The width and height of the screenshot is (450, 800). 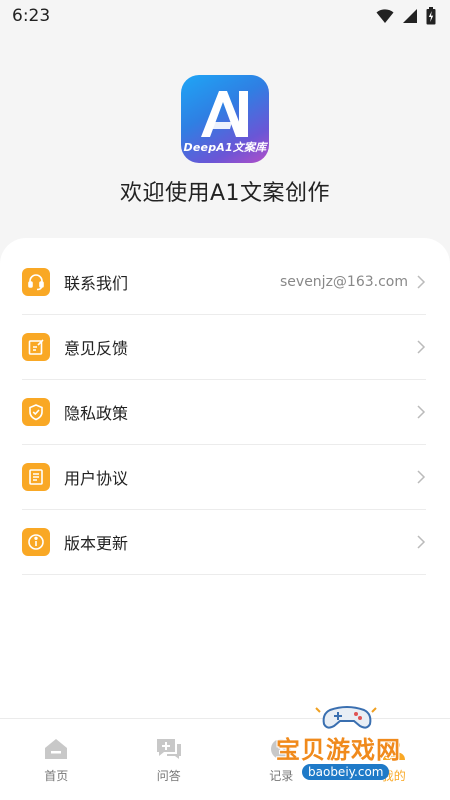 What do you see at coordinates (410, 16) in the screenshot?
I see `signal-icon` at bounding box center [410, 16].